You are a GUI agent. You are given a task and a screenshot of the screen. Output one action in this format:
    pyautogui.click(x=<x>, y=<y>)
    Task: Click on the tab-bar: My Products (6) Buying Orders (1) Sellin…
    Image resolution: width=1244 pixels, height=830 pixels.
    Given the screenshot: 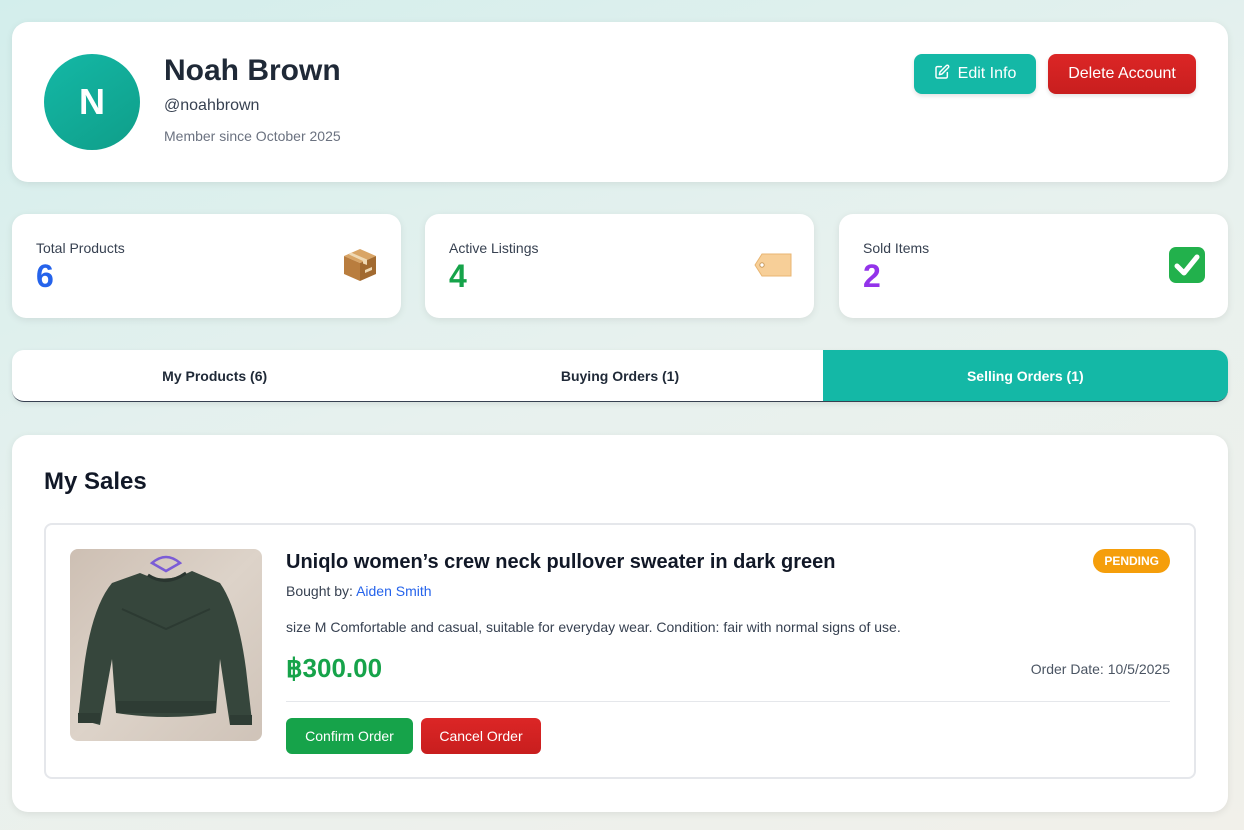 What is the action you would take?
    pyautogui.click(x=620, y=376)
    